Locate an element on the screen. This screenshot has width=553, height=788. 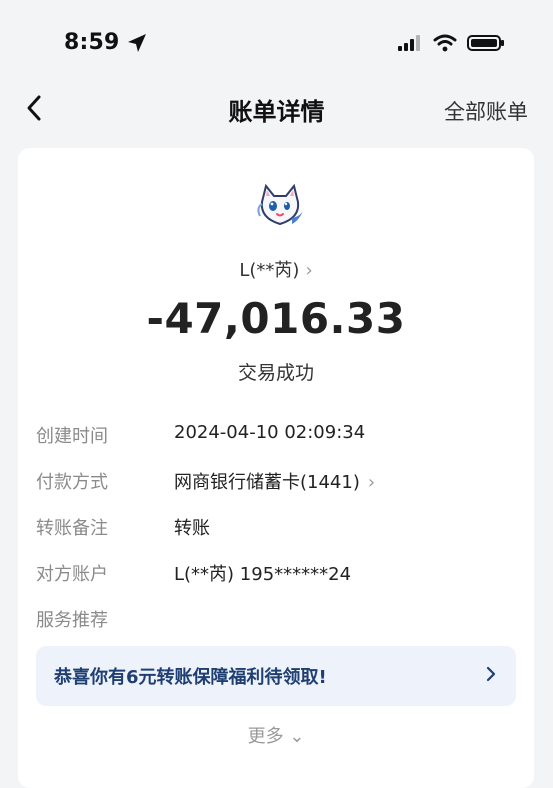
cat-avatar-icon is located at coordinates (280, 206).